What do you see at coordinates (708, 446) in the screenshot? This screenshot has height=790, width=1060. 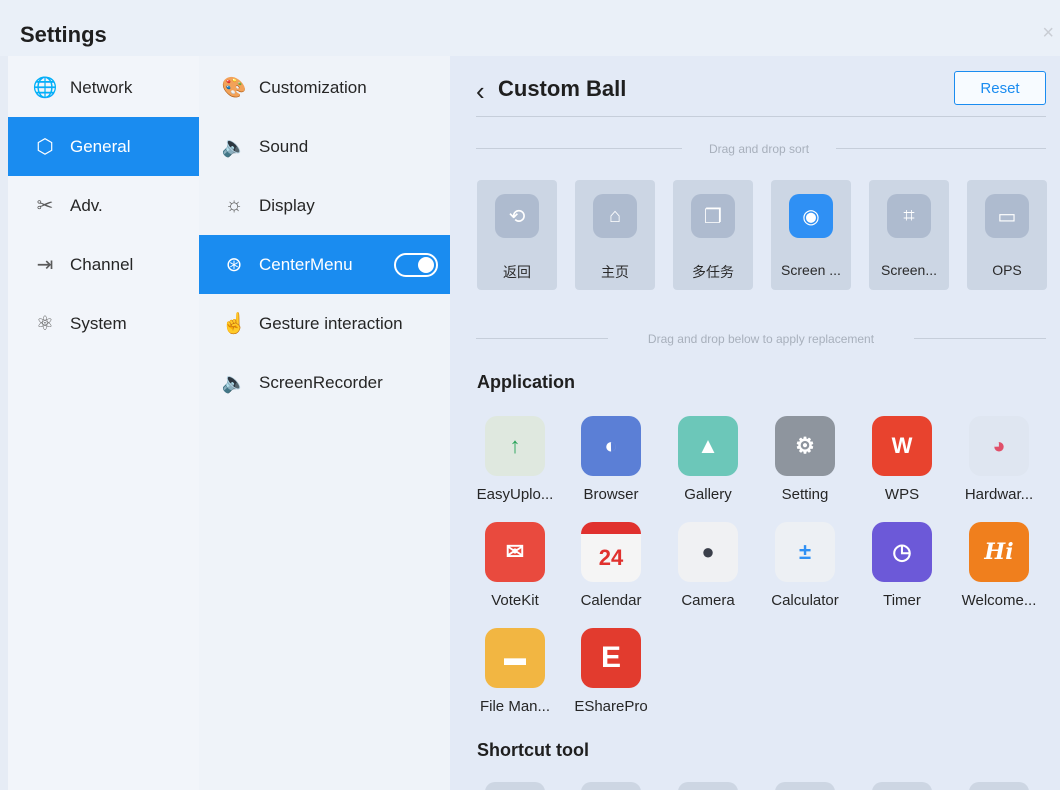 I see `gallery-icon: ▲` at bounding box center [708, 446].